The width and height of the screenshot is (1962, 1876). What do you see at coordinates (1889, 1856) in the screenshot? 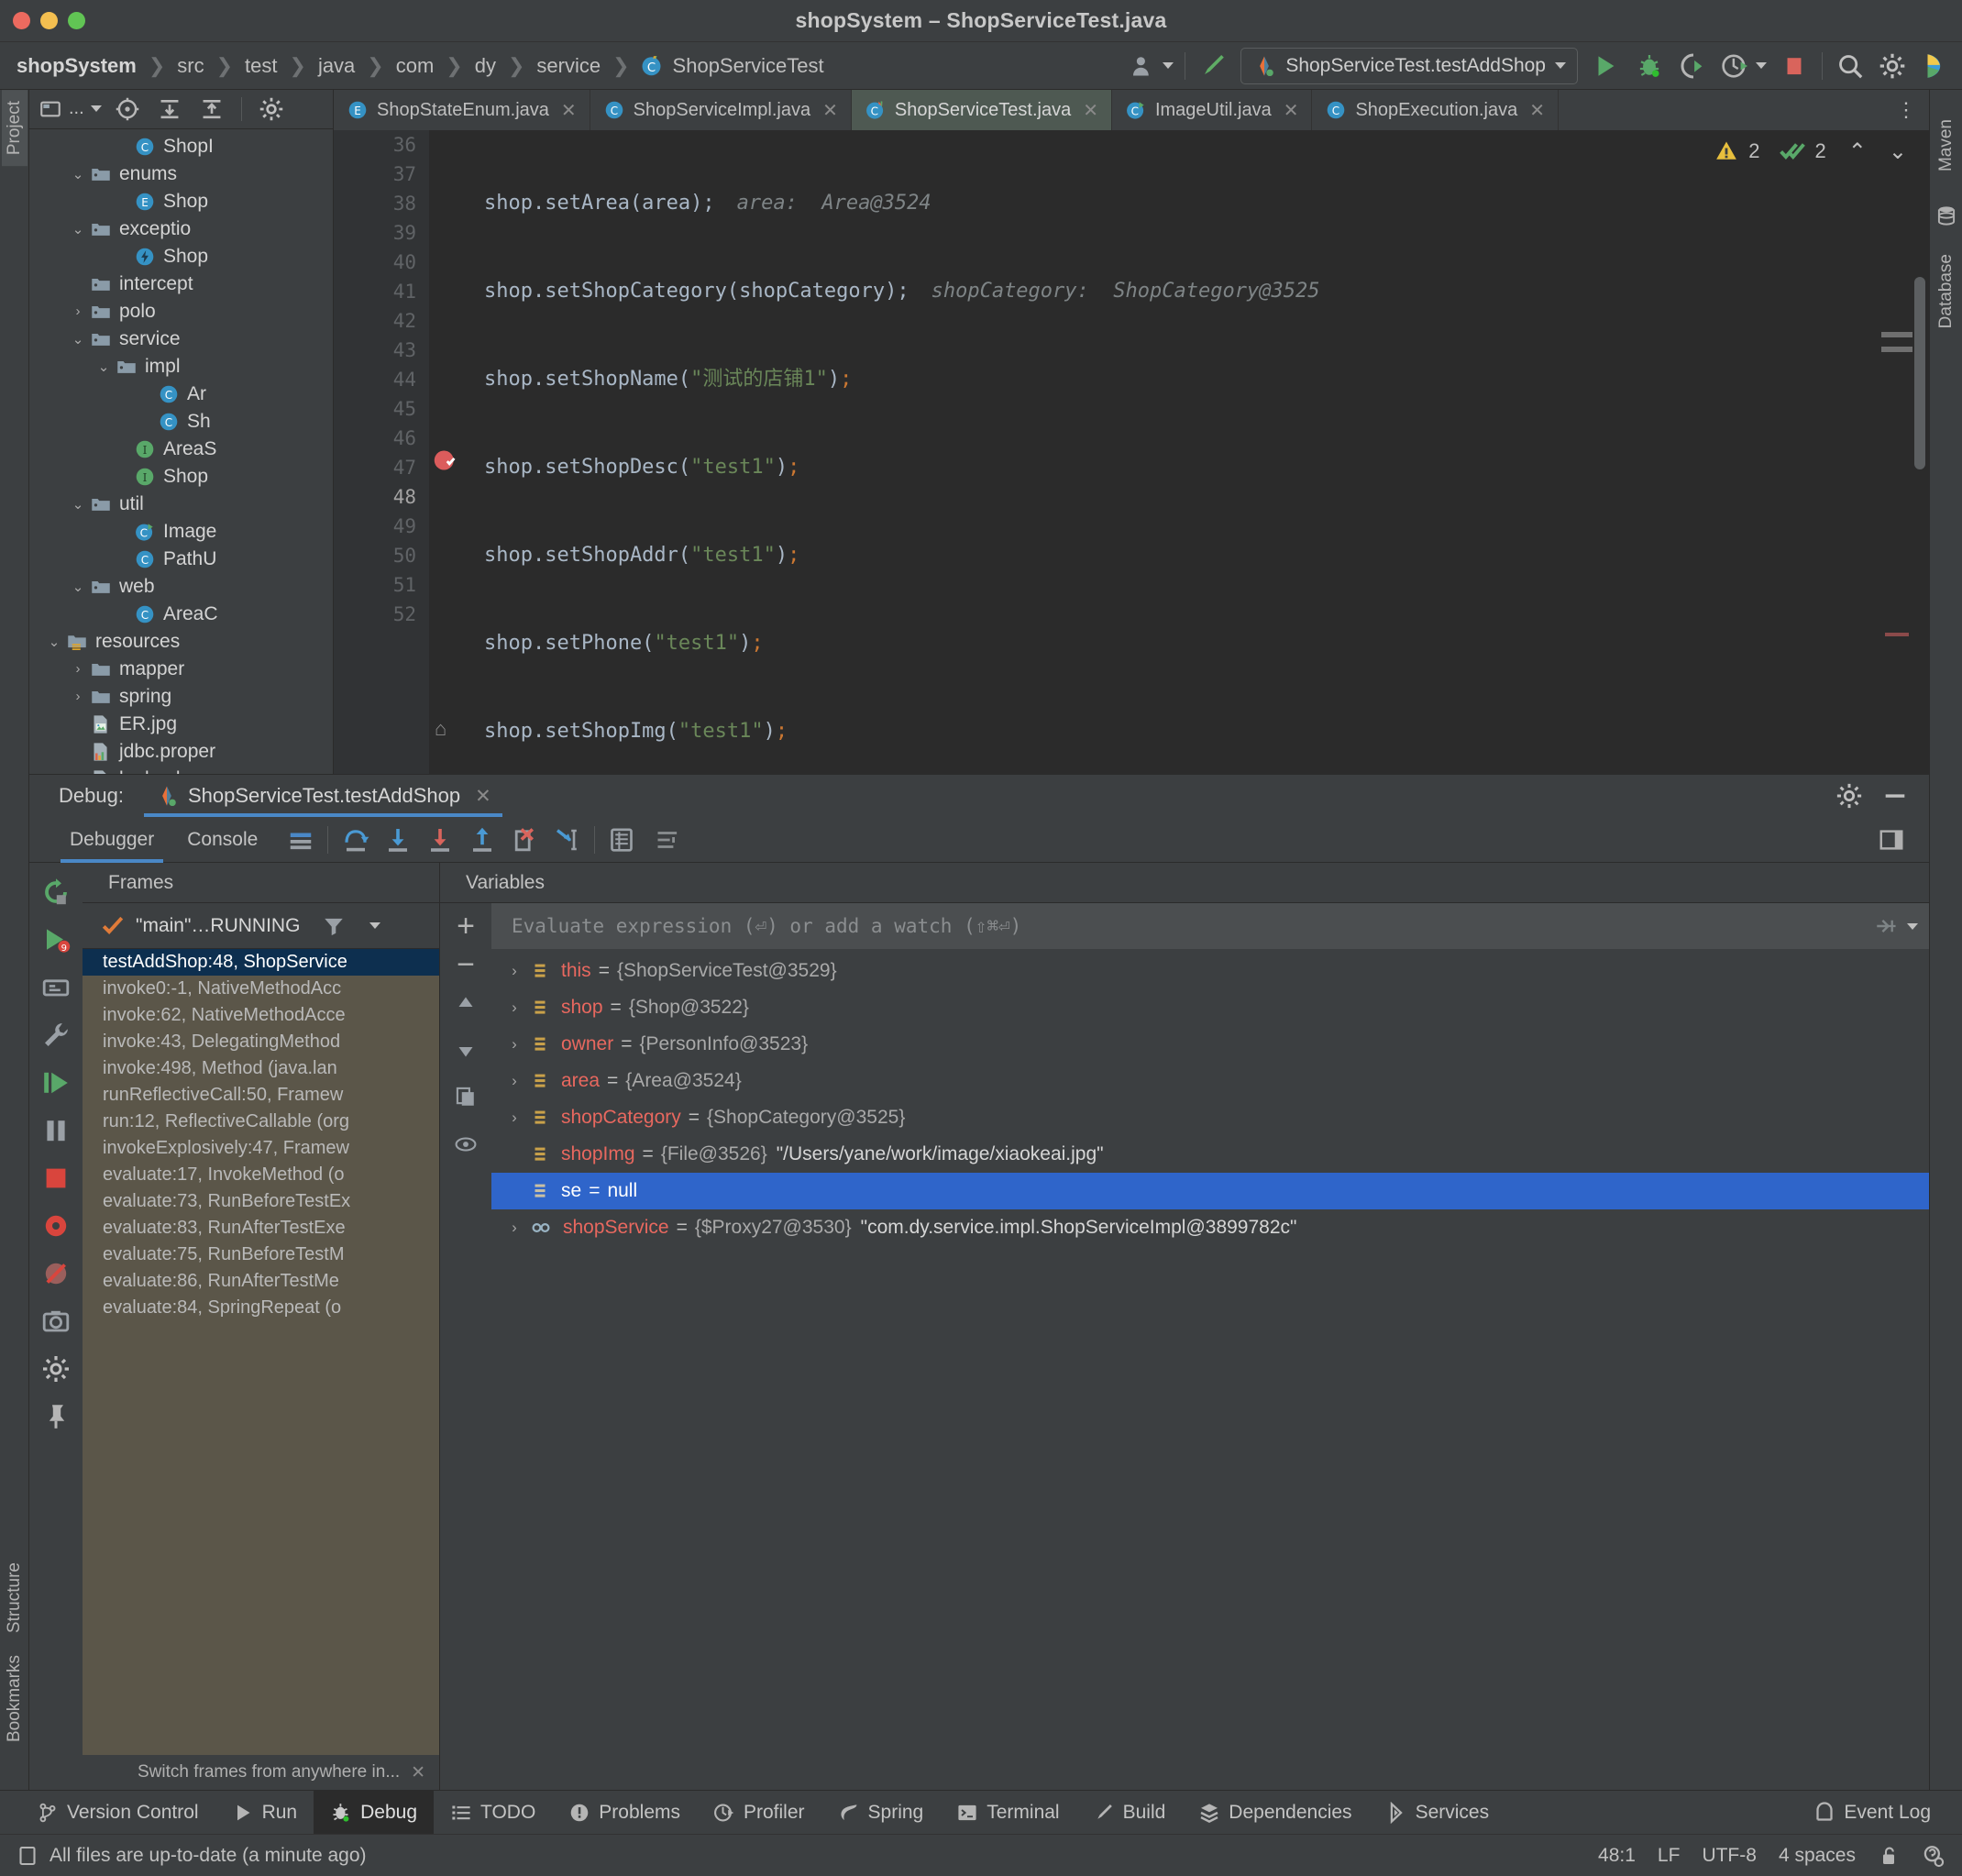
I see `unlocked-icon` at bounding box center [1889, 1856].